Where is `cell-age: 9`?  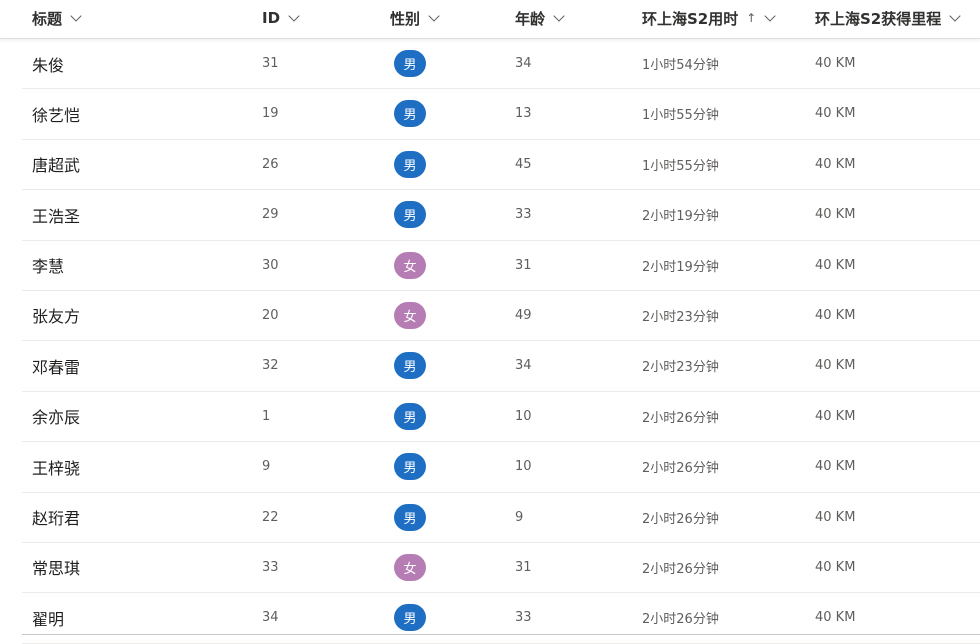
cell-age: 9 is located at coordinates (519, 517).